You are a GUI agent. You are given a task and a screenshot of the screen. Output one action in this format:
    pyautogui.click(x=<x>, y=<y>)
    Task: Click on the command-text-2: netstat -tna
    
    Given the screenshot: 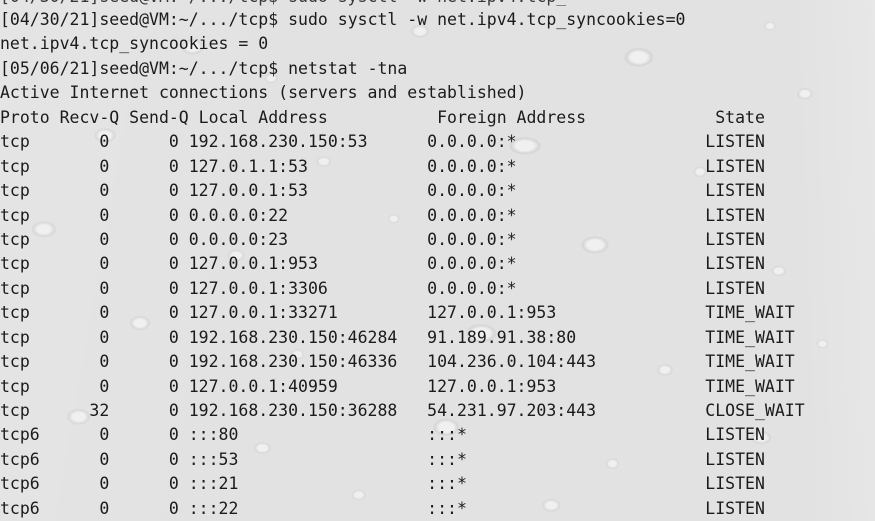 What is the action you would take?
    pyautogui.click(x=348, y=68)
    